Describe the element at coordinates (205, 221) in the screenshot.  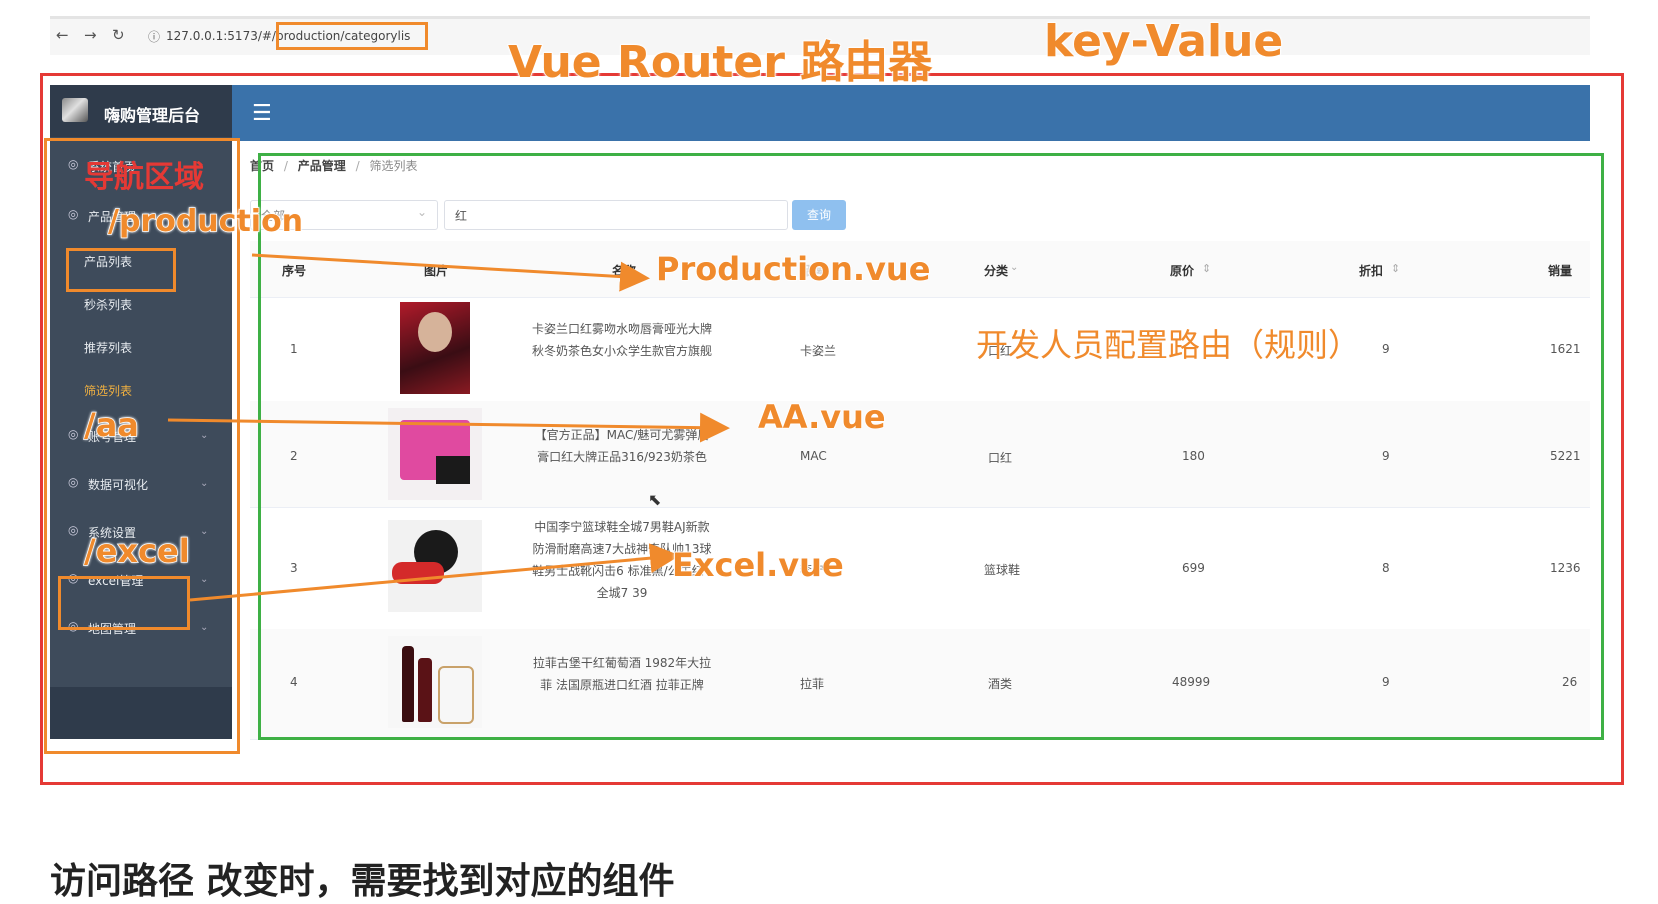
I see `production-path-label: /production` at that location.